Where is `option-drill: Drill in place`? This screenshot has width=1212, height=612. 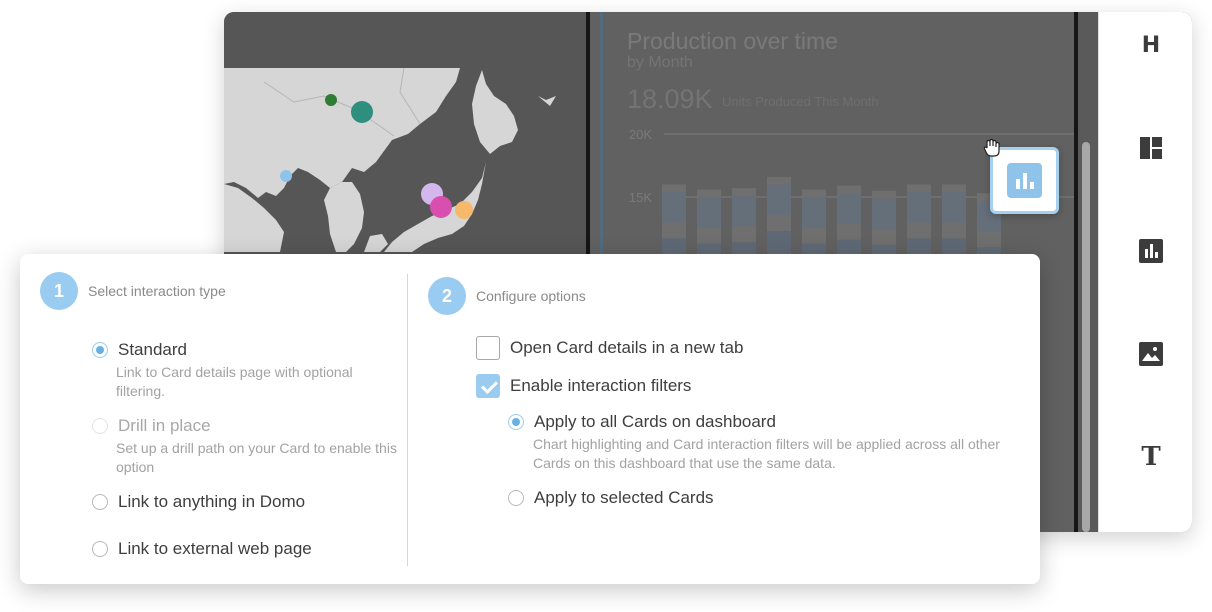 option-drill: Drill in place is located at coordinates (151, 426).